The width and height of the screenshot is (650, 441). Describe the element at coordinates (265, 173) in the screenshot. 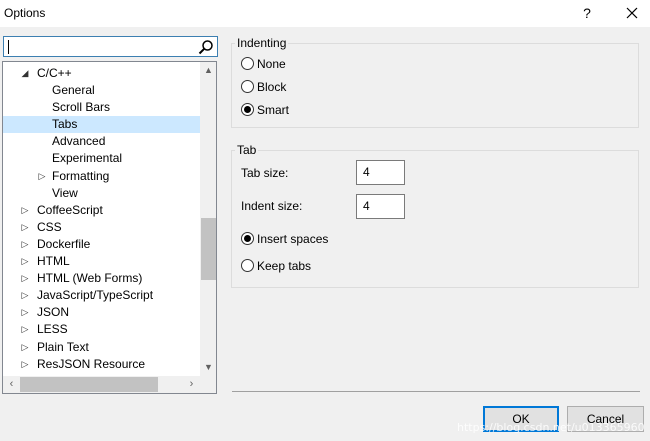

I see `tab-size-label: Tab size:` at that location.